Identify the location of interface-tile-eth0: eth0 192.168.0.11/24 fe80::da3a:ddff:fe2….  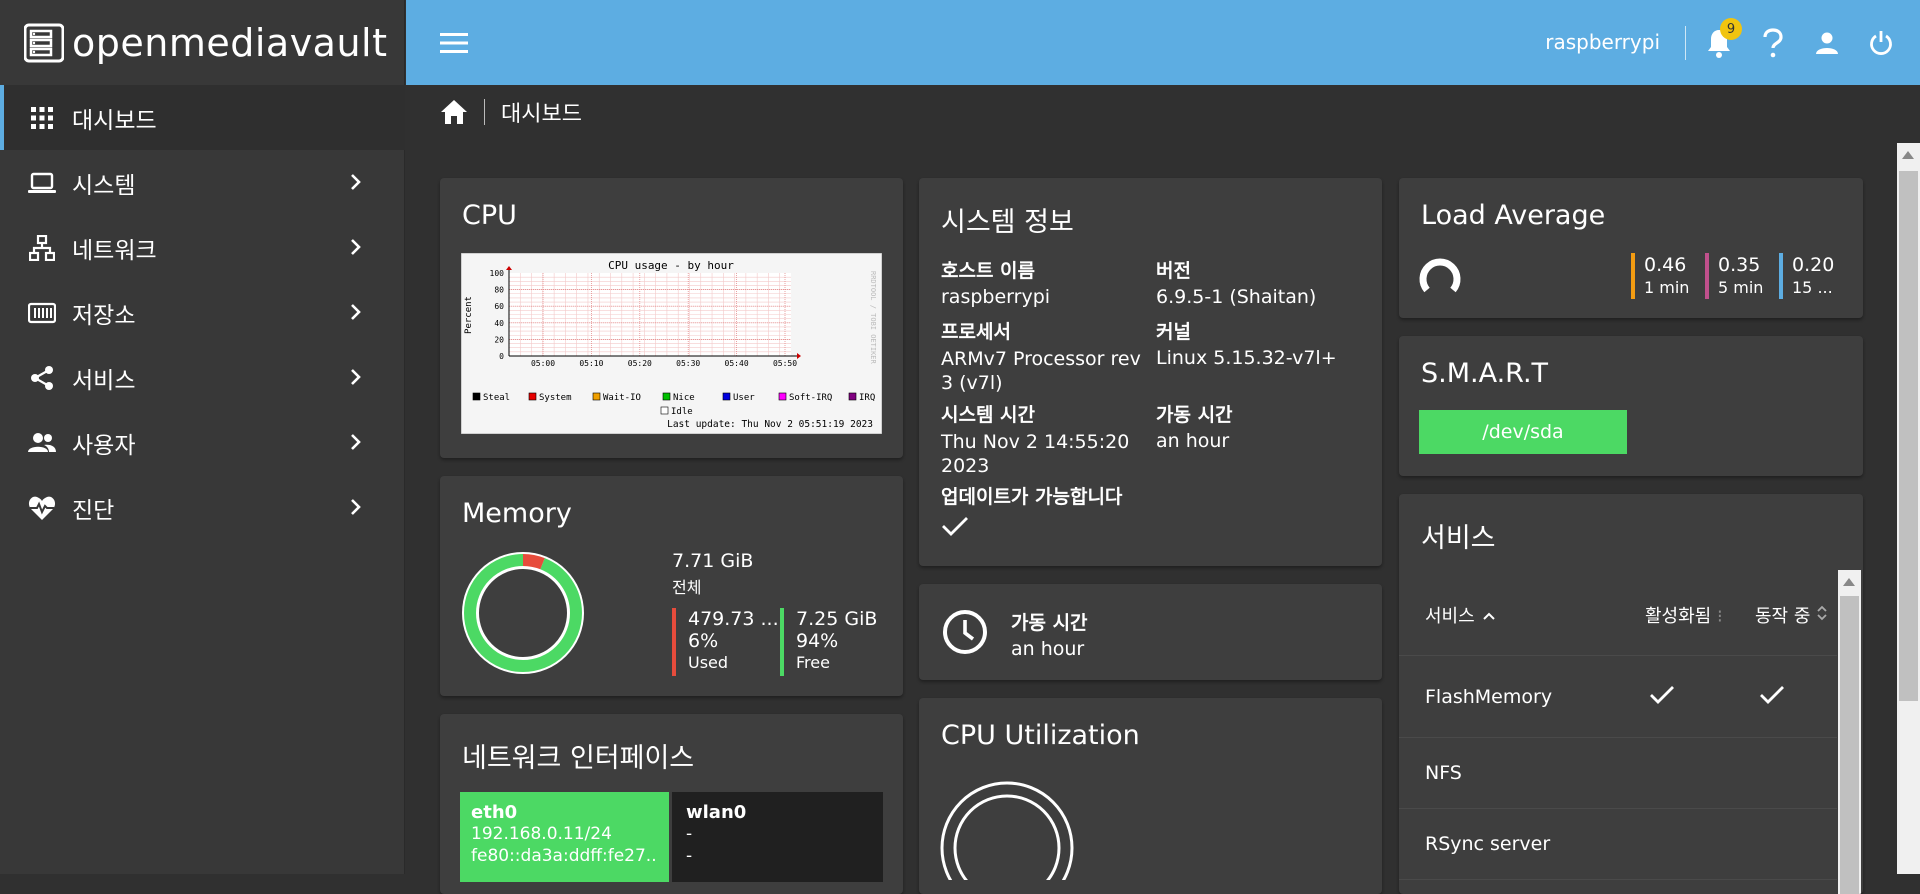
(564, 837).